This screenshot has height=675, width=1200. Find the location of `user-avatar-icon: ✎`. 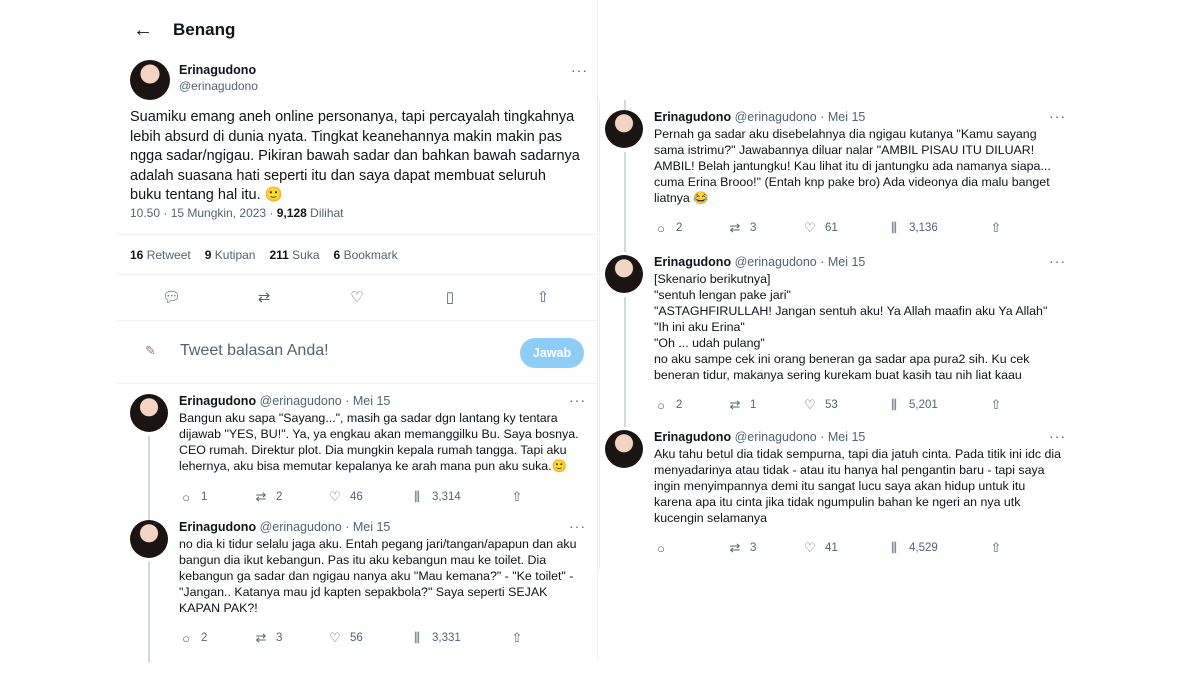

user-avatar-icon: ✎ is located at coordinates (150, 350).